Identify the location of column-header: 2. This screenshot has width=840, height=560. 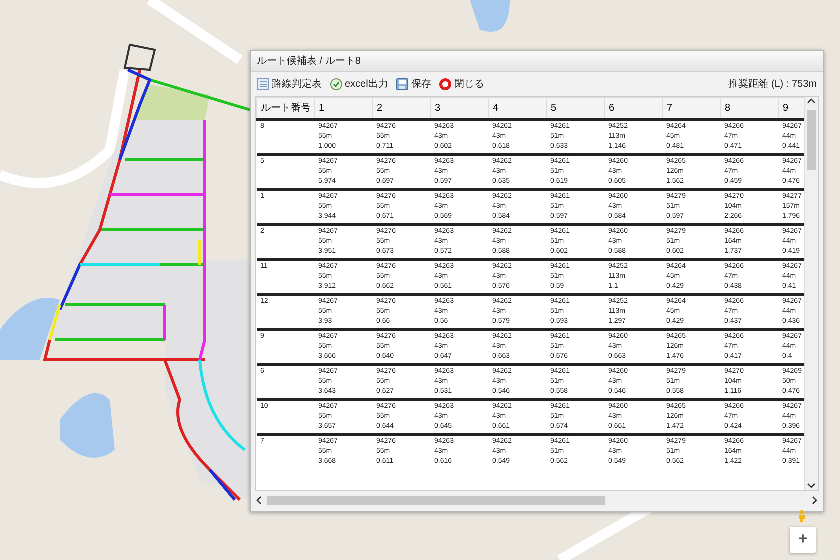
(401, 109).